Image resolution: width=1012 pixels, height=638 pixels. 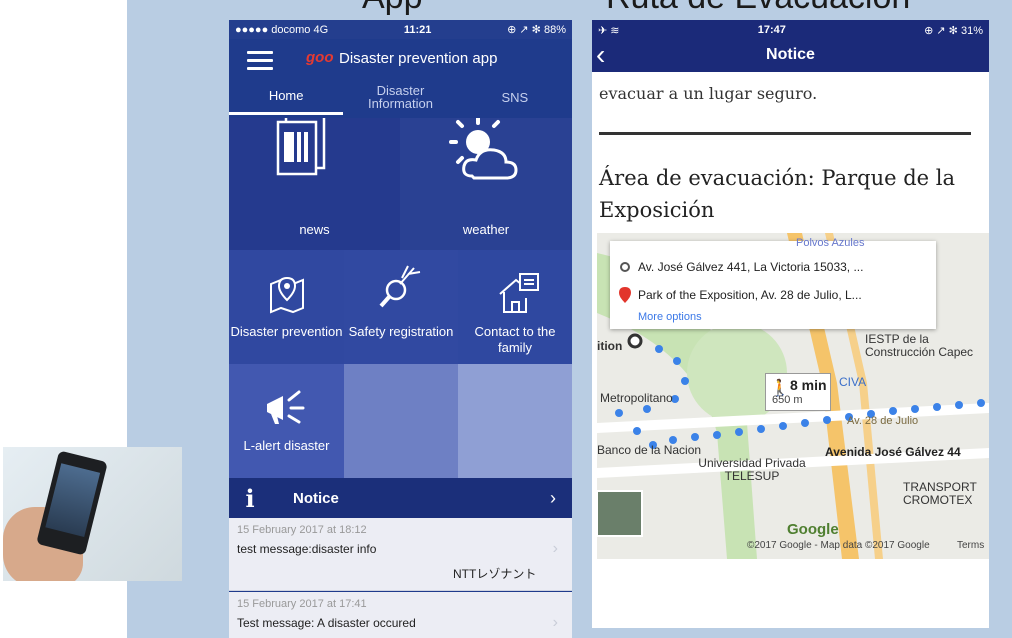 I want to click on disaster-prevention-label: Disaster prevention, so click(x=286, y=331).